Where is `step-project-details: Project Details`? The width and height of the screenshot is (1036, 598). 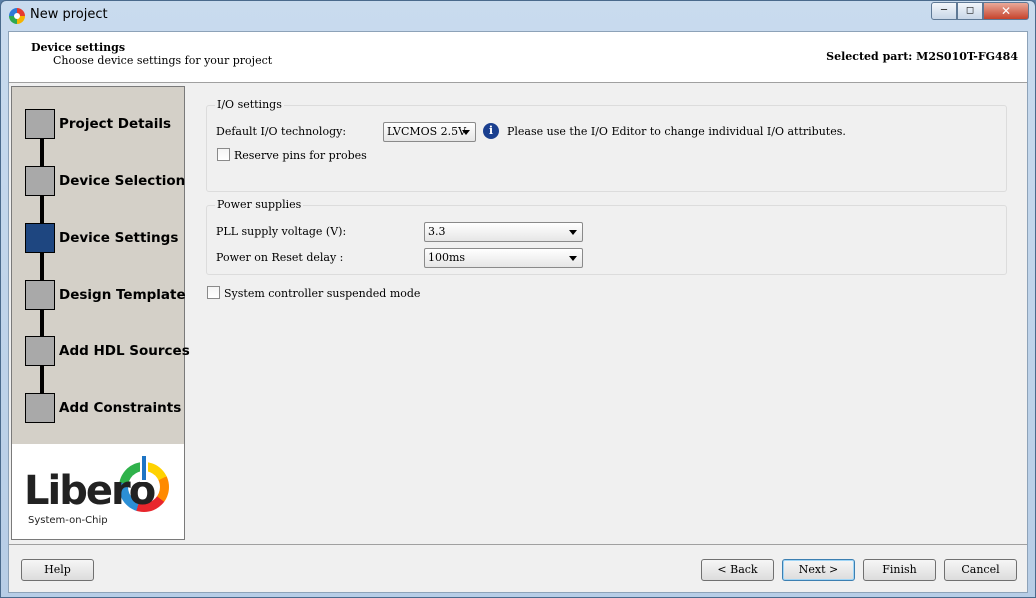
step-project-details: Project Details is located at coordinates (105, 125).